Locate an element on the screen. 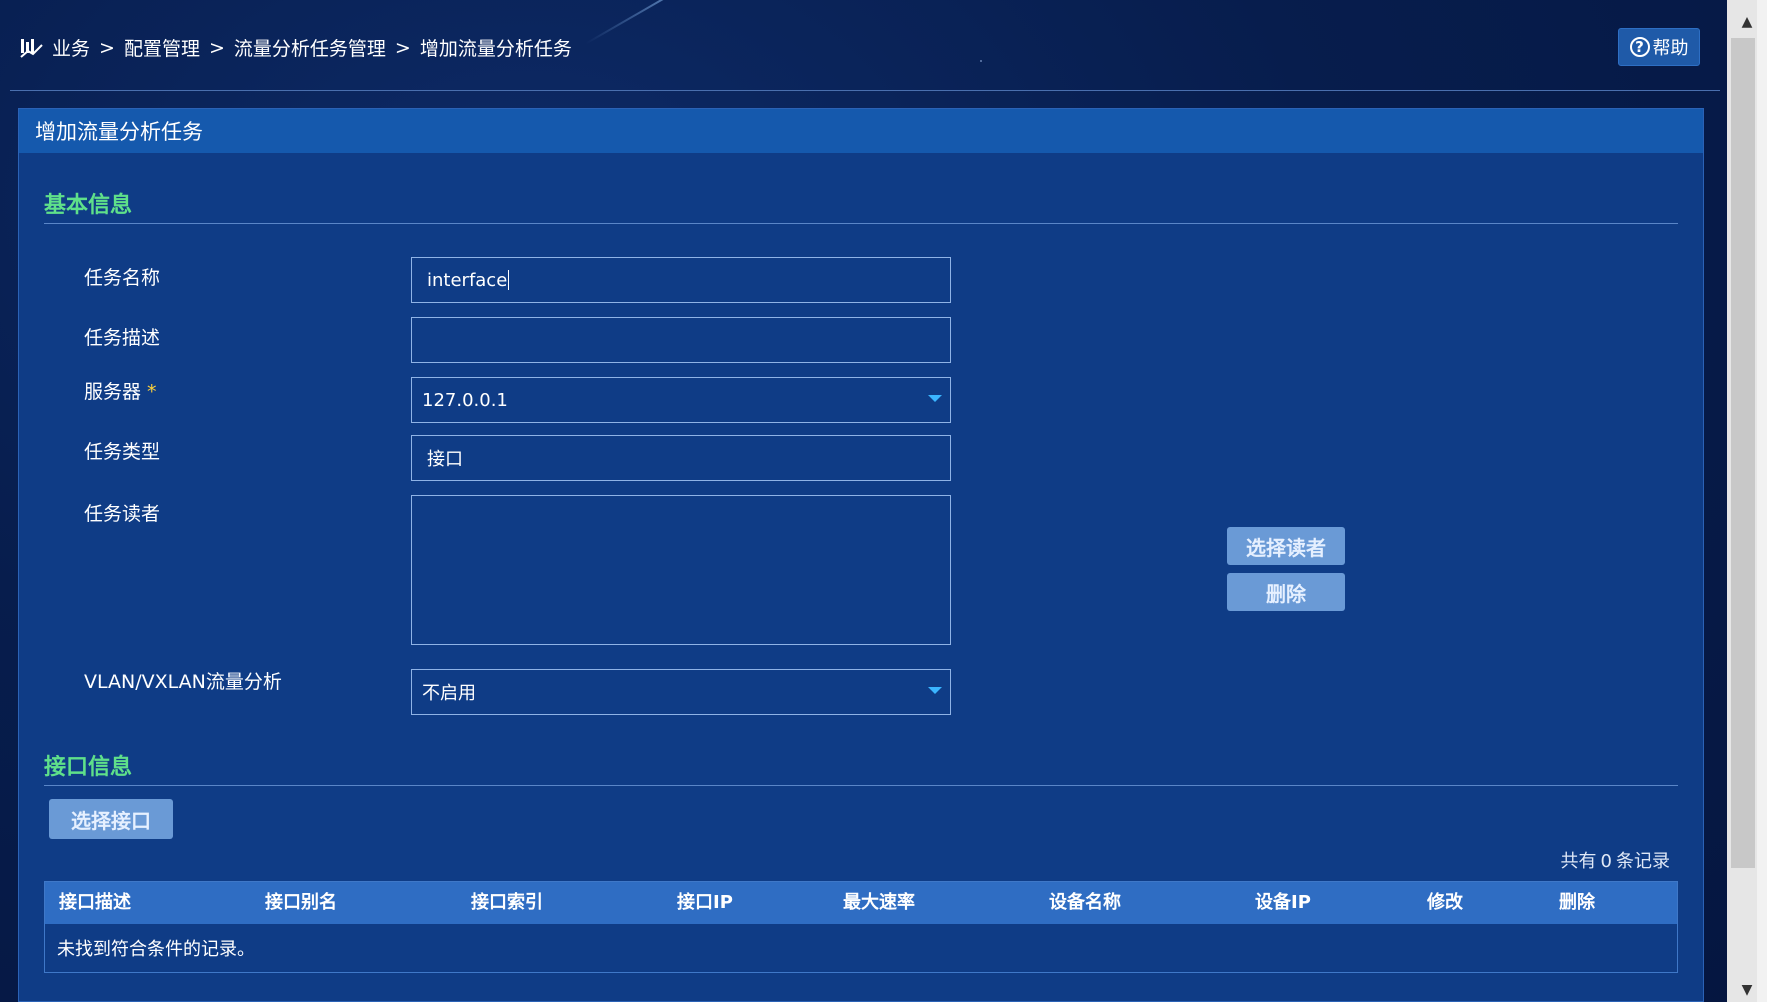  vlan-select: 不启用 is located at coordinates (681, 692).